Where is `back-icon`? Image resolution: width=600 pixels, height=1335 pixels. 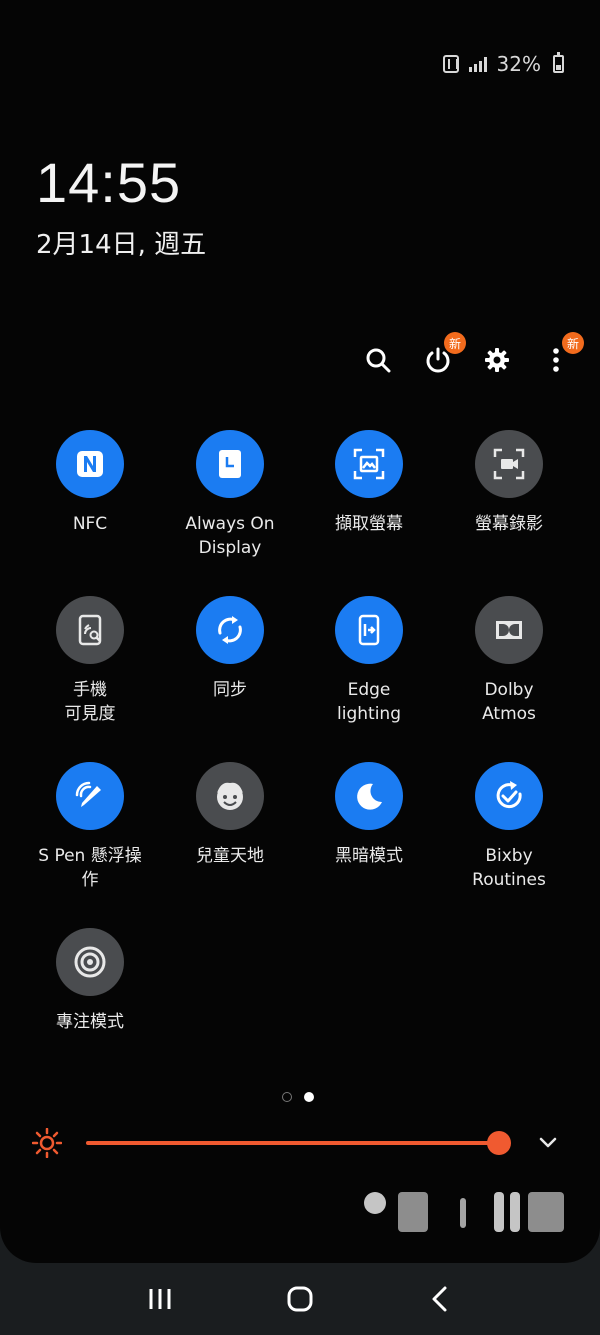
back-icon is located at coordinates (439, 1299).